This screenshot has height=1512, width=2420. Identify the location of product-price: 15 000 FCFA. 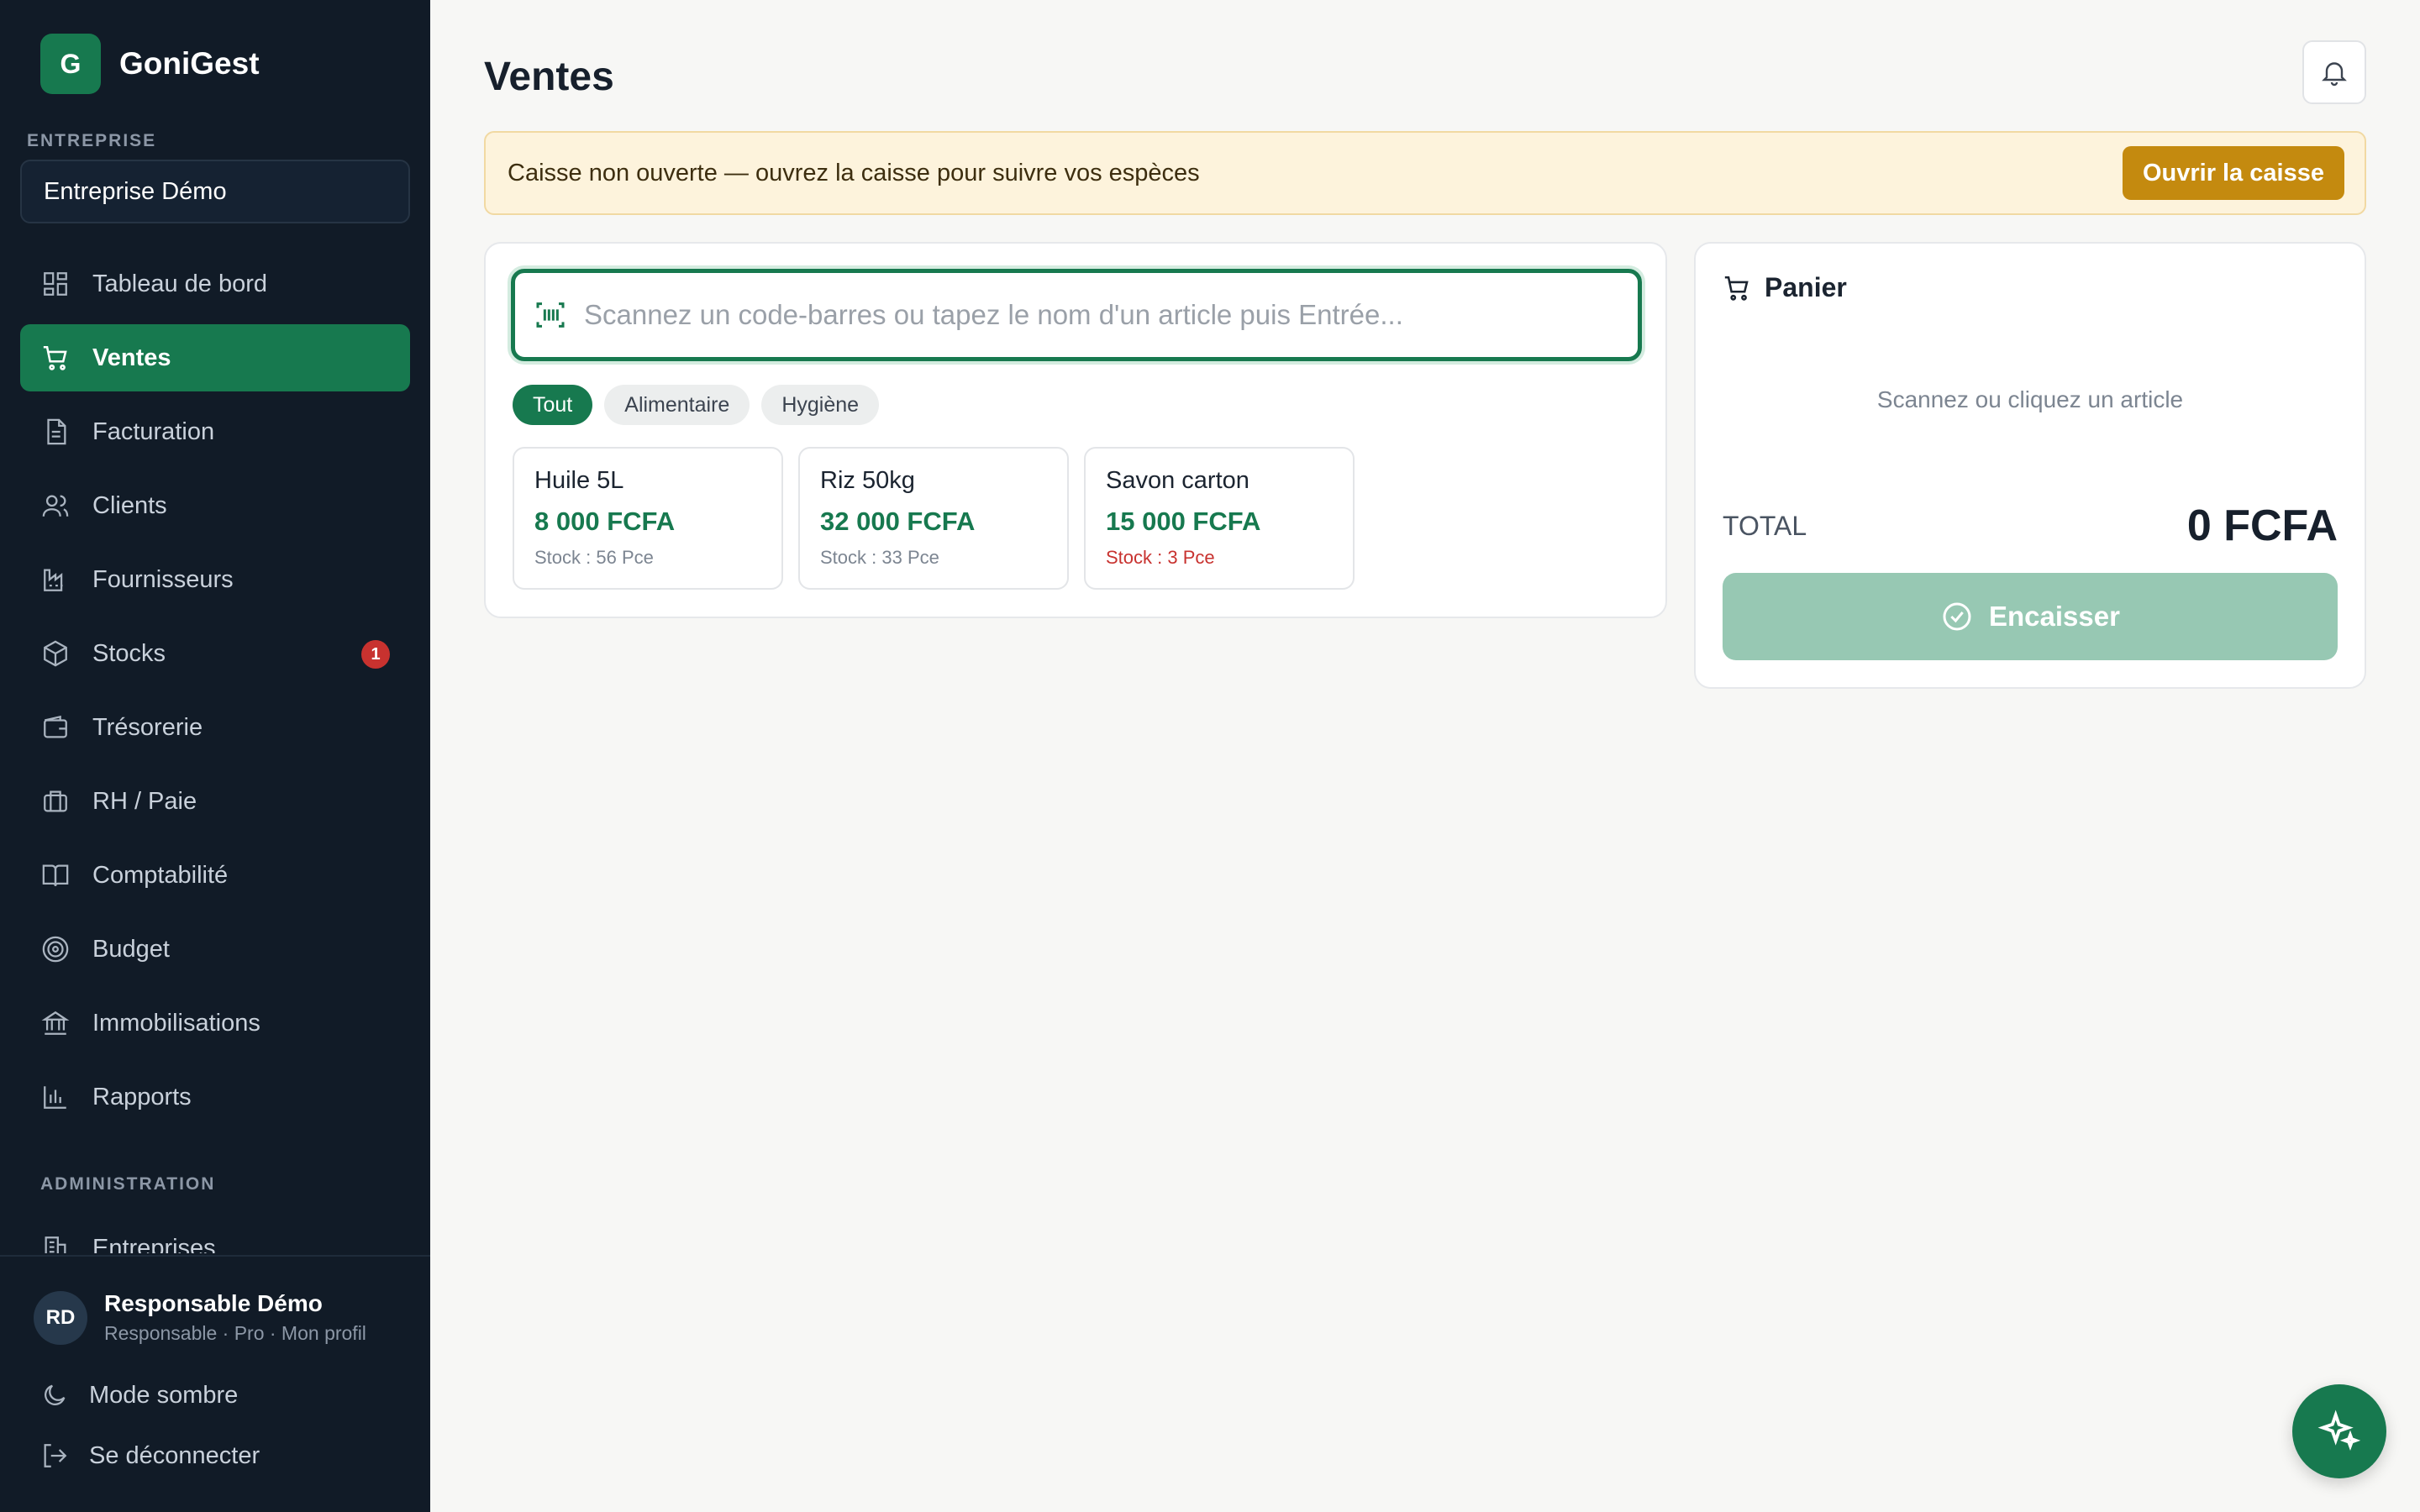
(1183, 521).